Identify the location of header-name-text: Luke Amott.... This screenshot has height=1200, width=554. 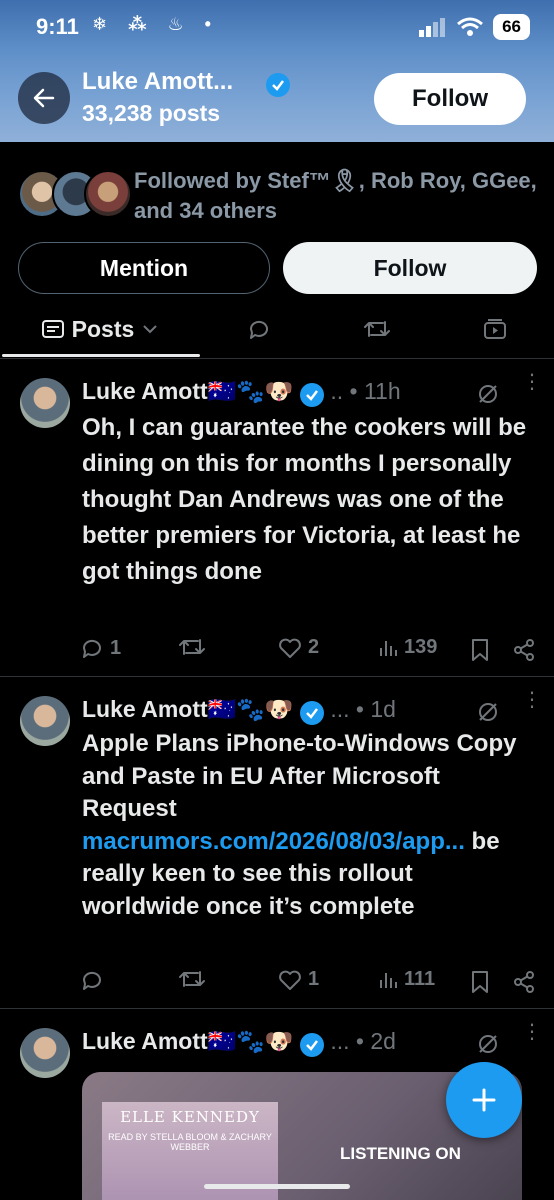
(158, 81).